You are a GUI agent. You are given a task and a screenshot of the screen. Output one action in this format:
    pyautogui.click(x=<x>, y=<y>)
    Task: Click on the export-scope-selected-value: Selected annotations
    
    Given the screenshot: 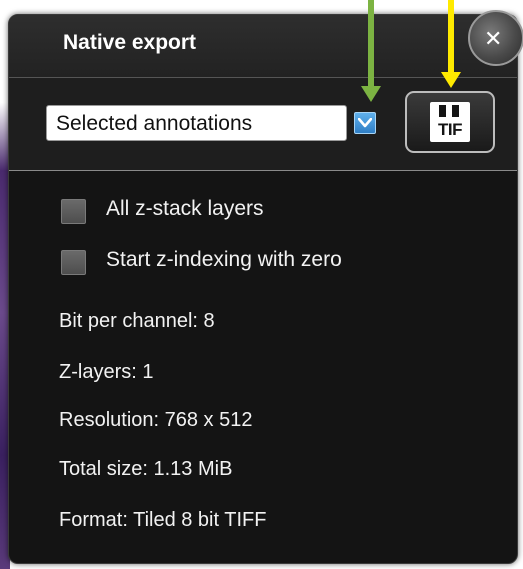 What is the action you would take?
    pyautogui.click(x=154, y=123)
    